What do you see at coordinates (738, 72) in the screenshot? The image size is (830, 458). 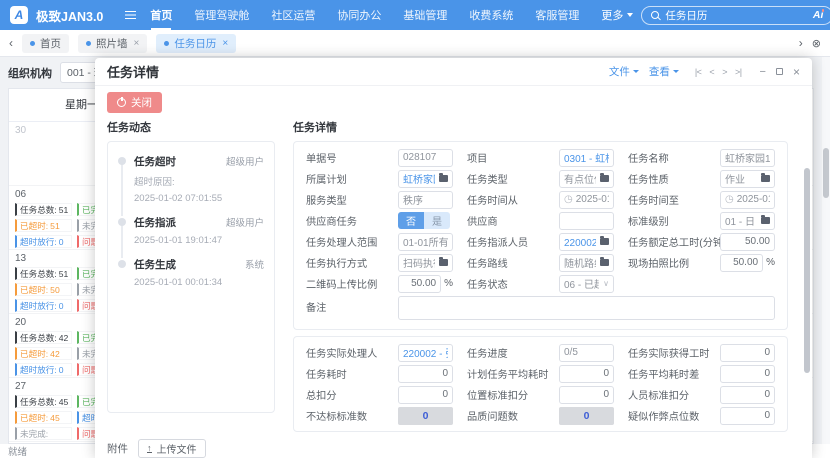 I see `last-record-icon` at bounding box center [738, 72].